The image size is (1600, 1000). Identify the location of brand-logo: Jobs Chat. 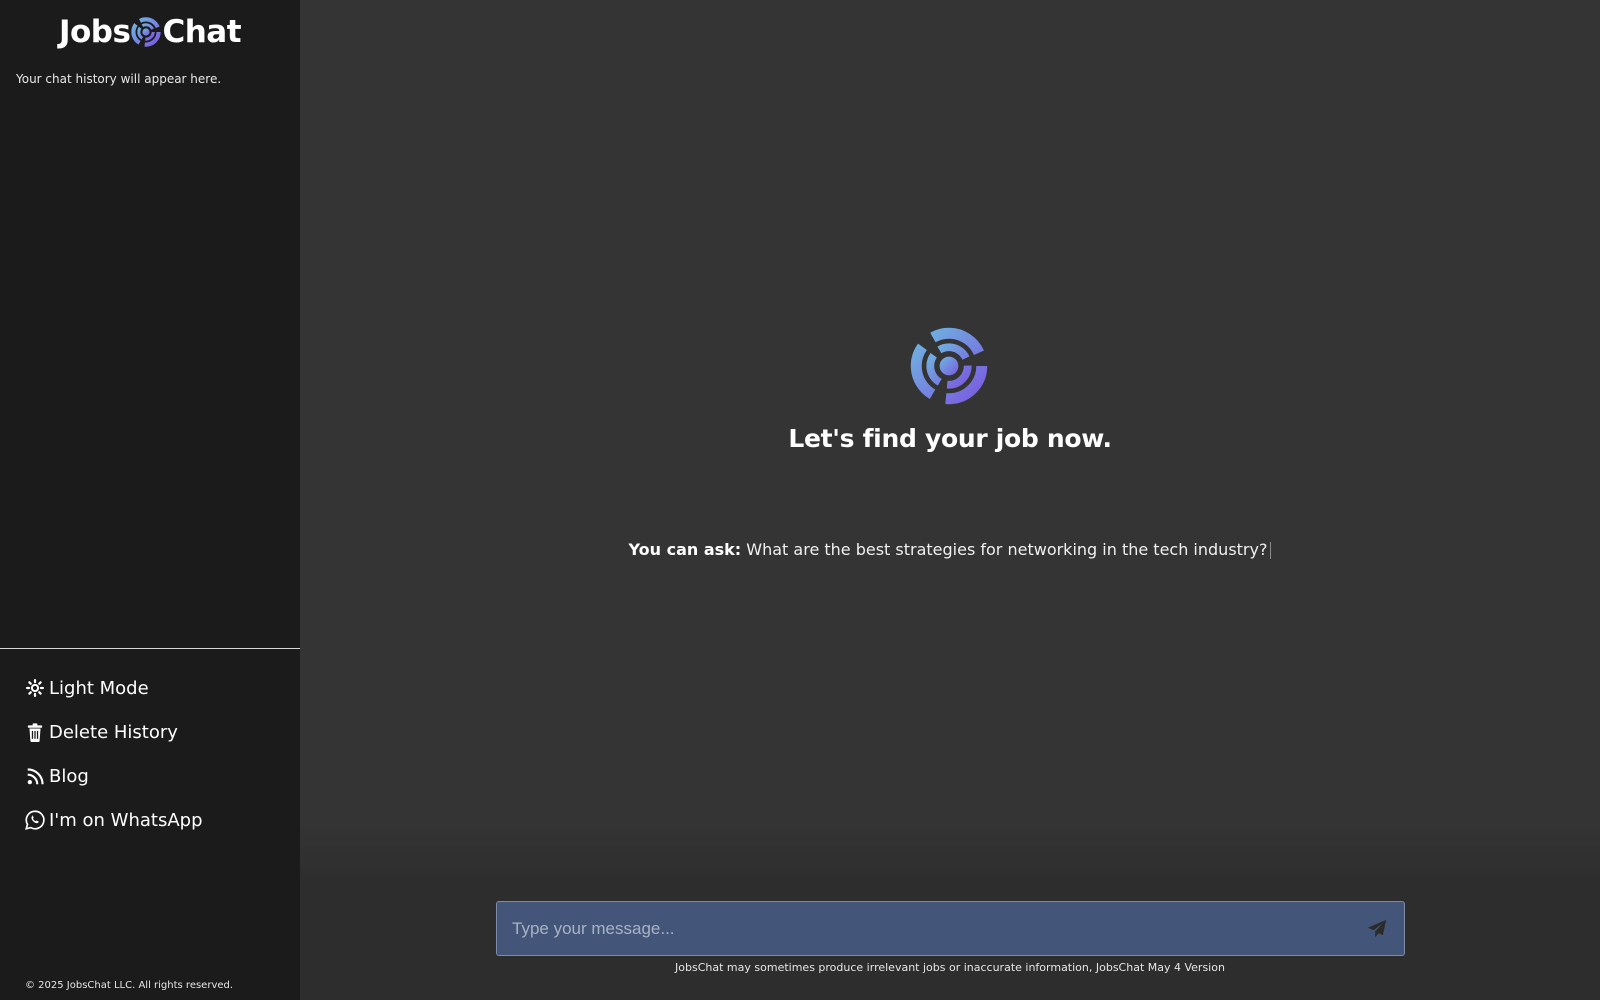
(150, 32).